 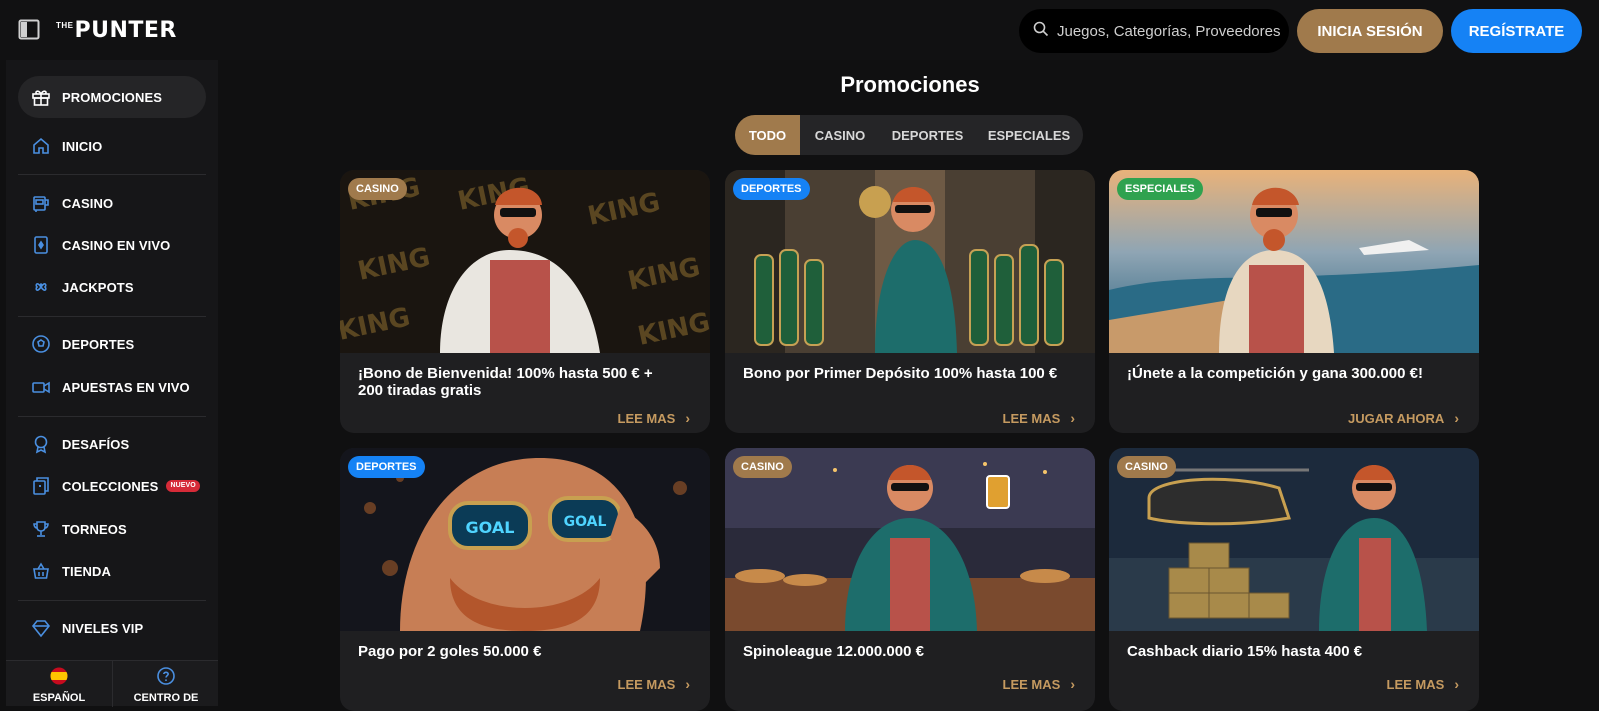 What do you see at coordinates (125, 30) in the screenshot?
I see `logo-main-text: PUNTER` at bounding box center [125, 30].